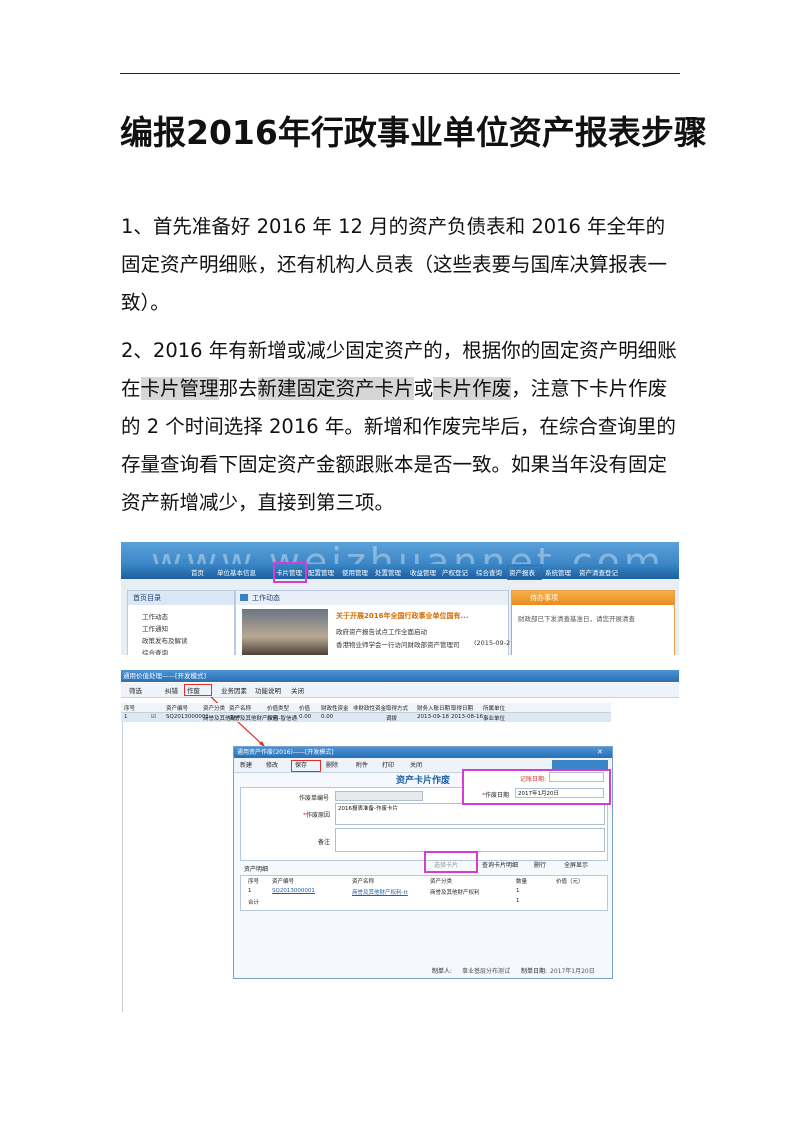 Image resolution: width=800 pixels, height=1132 pixels. I want to click on highlight-box-void, so click(198, 690).